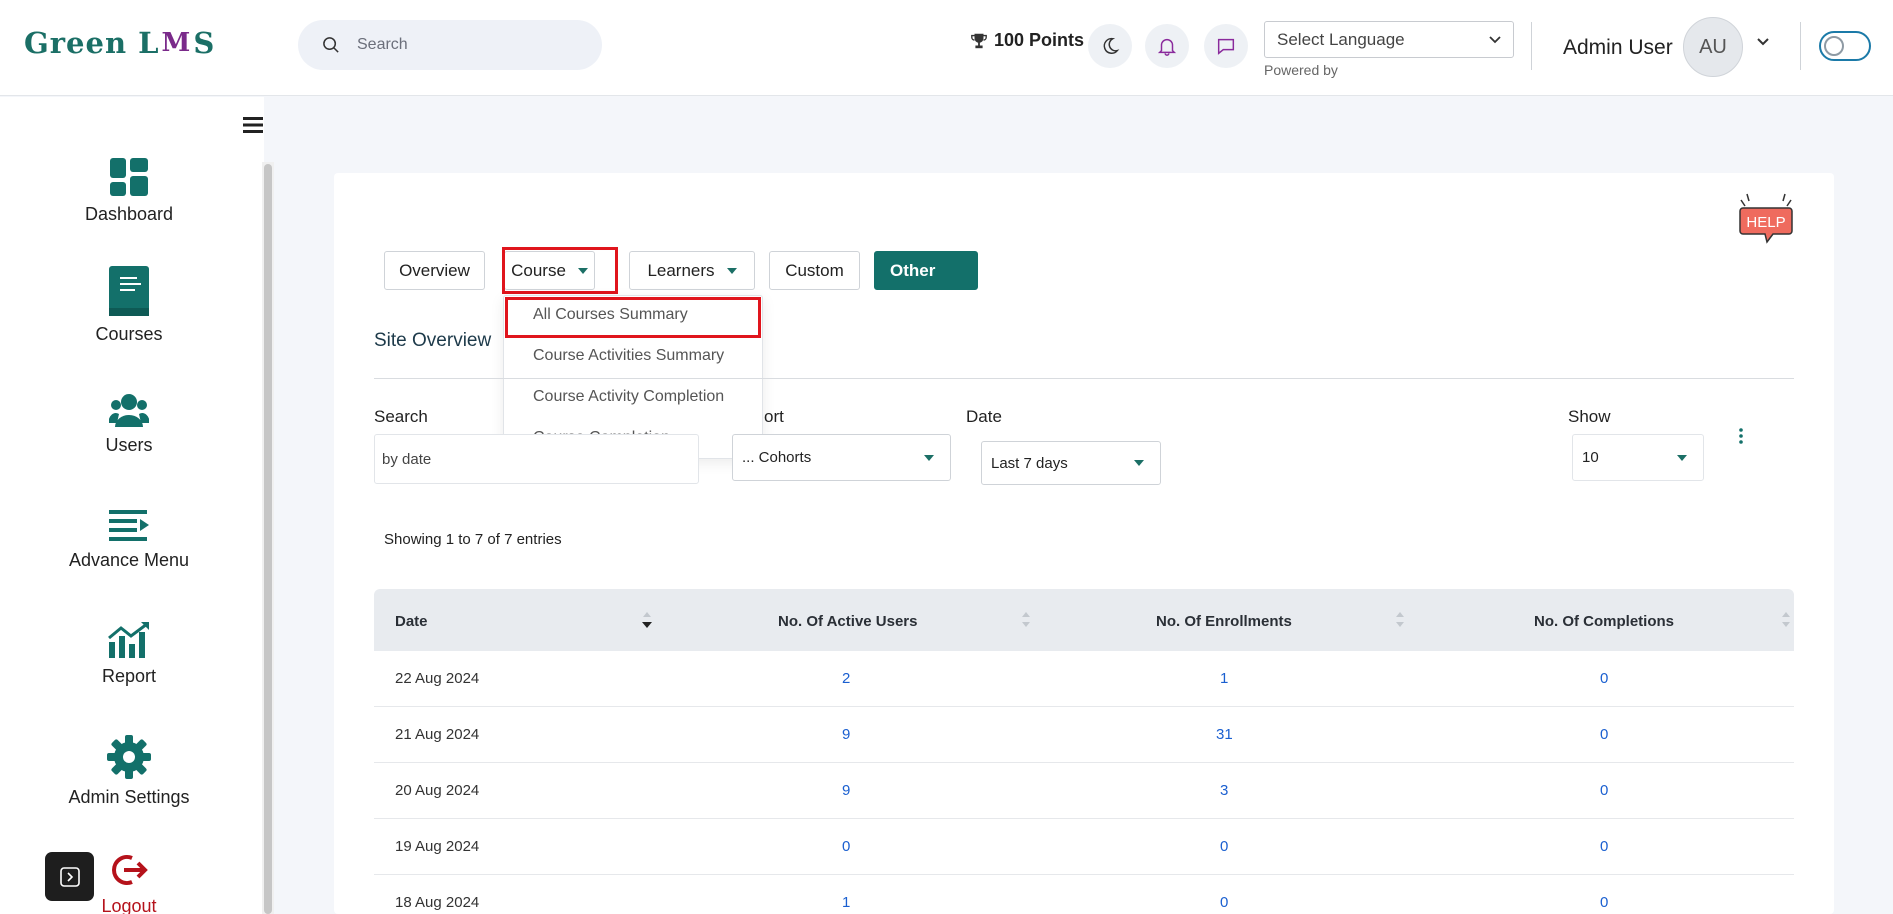 This screenshot has height=914, width=1893. Describe the element at coordinates (1495, 39) in the screenshot. I see `chevron-down-icon` at that location.